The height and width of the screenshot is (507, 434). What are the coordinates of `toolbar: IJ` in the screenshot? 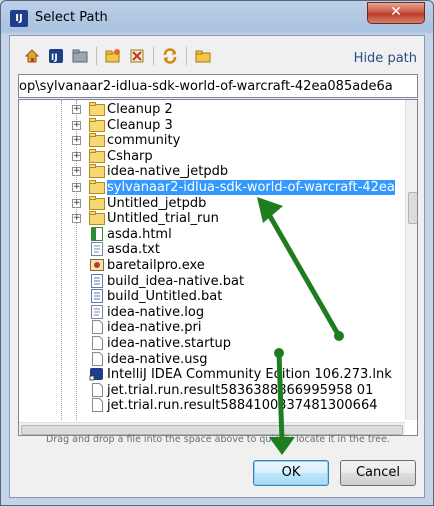 It's located at (119, 56).